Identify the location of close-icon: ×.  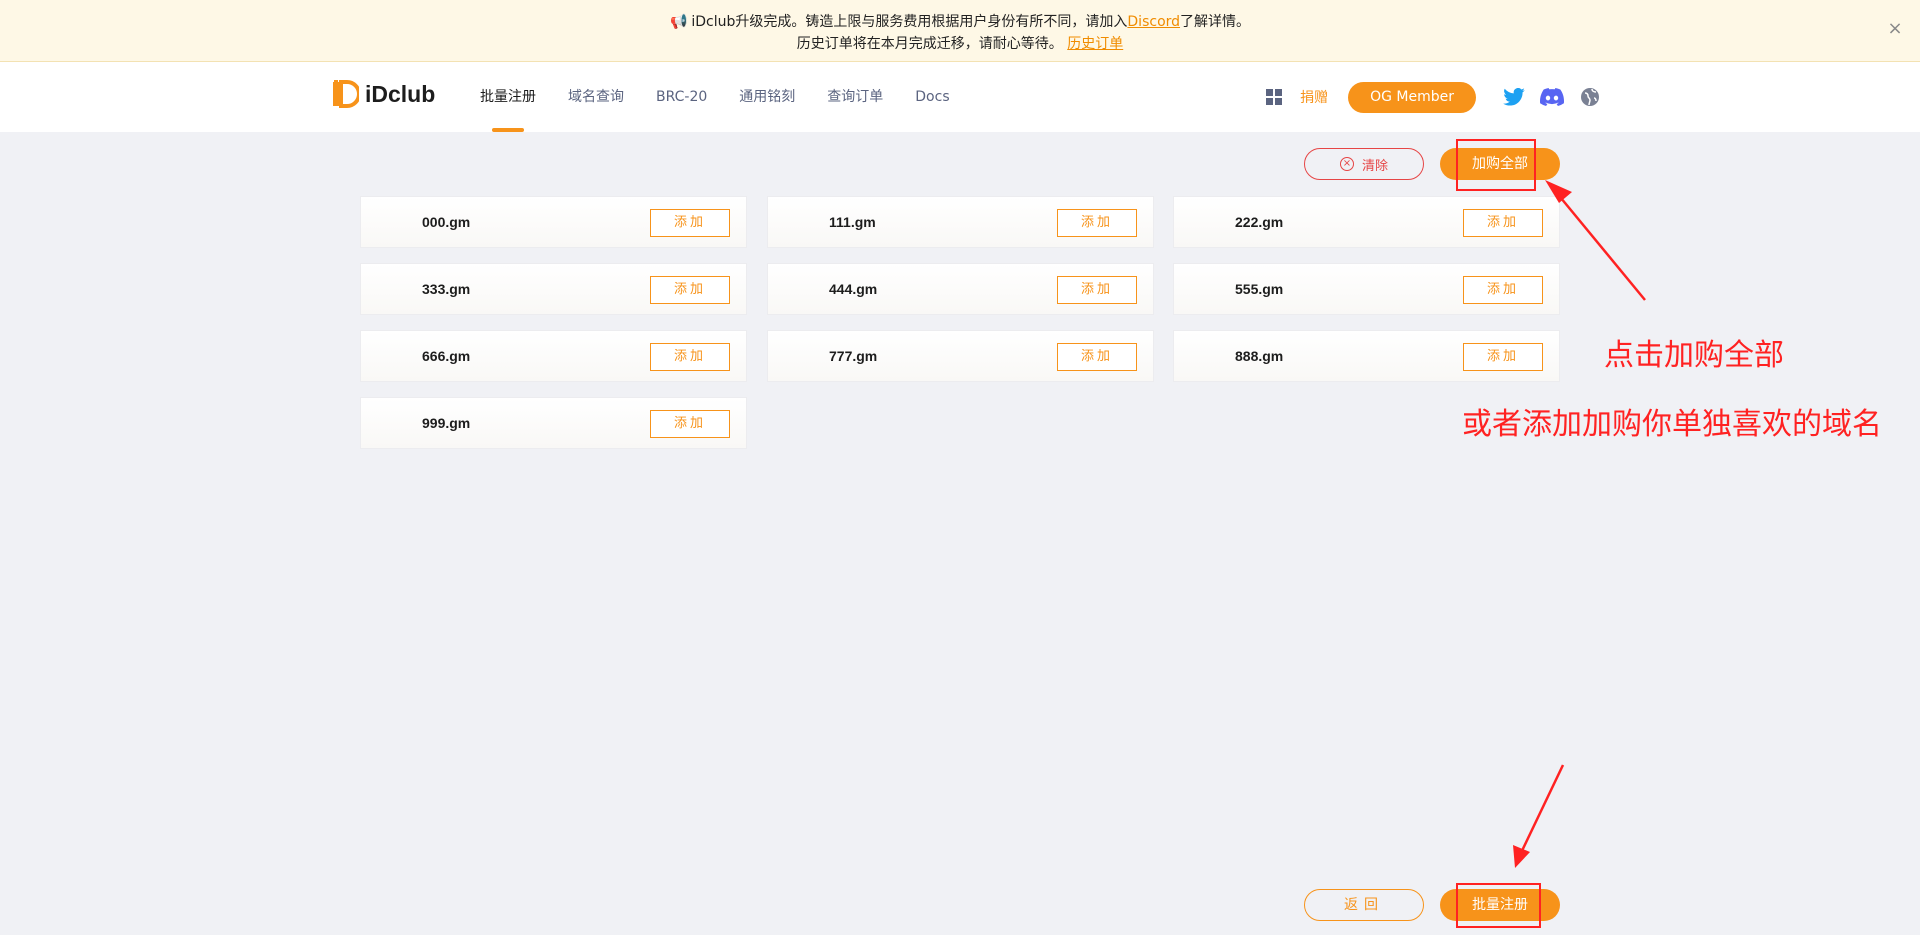
(1895, 29).